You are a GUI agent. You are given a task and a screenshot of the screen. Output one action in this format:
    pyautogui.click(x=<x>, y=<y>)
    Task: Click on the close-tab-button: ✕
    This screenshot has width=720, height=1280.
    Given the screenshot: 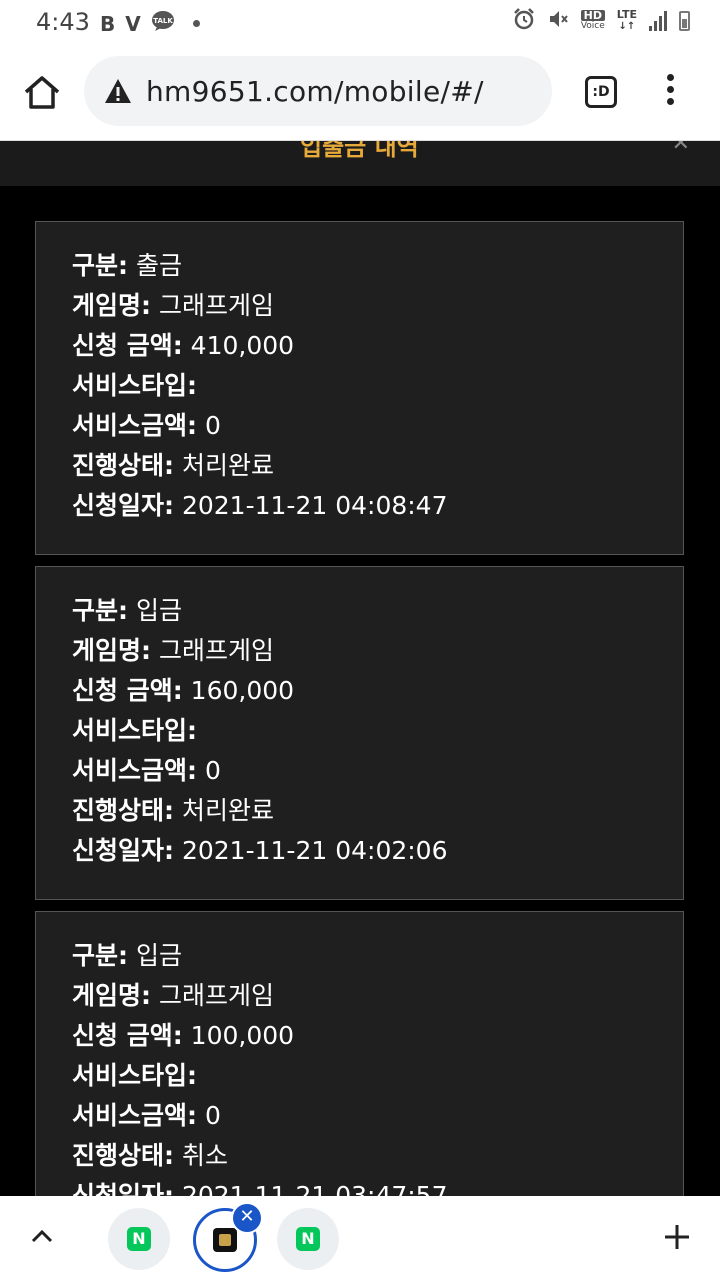 What is the action you would take?
    pyautogui.click(x=247, y=1218)
    